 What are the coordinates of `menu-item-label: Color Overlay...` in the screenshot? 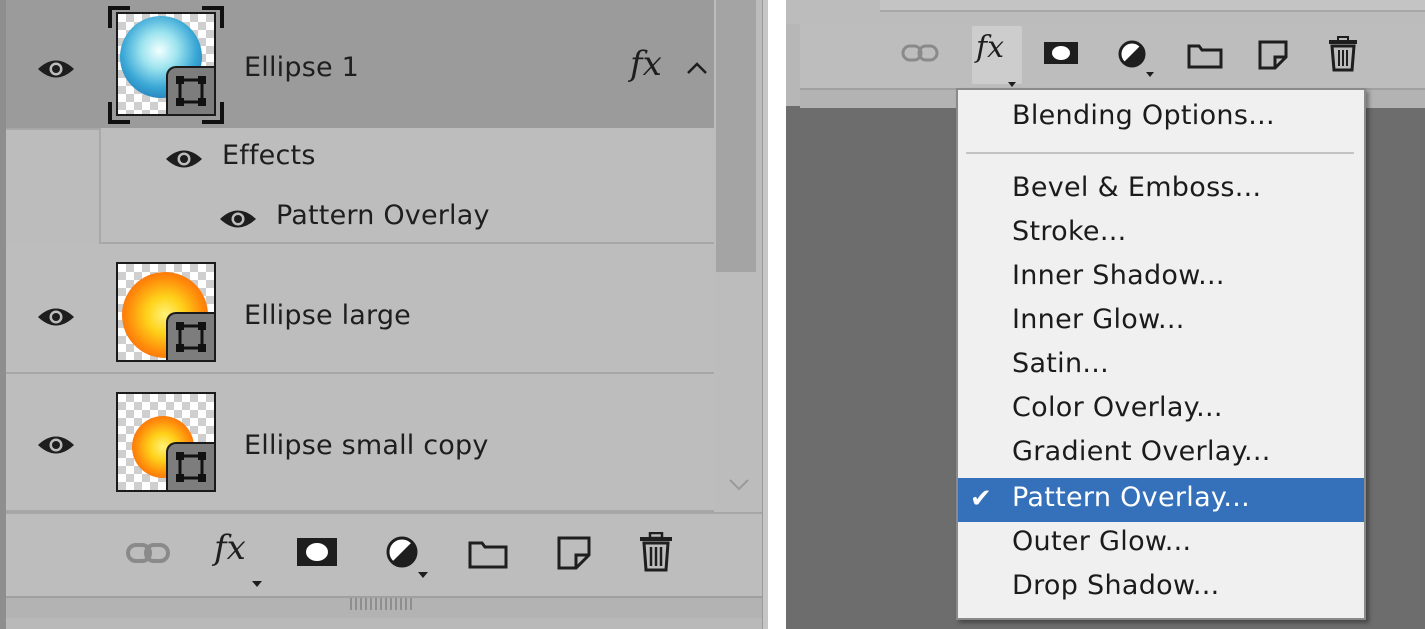 It's located at (1117, 407).